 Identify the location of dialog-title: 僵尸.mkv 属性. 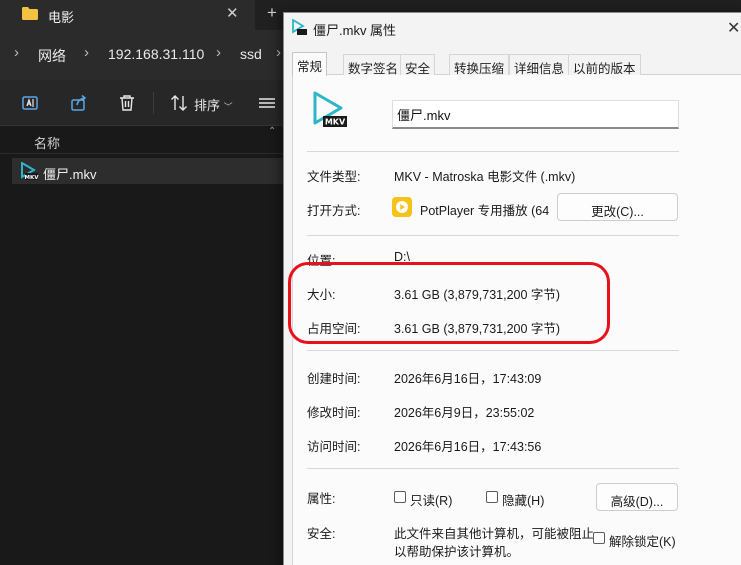
(355, 30).